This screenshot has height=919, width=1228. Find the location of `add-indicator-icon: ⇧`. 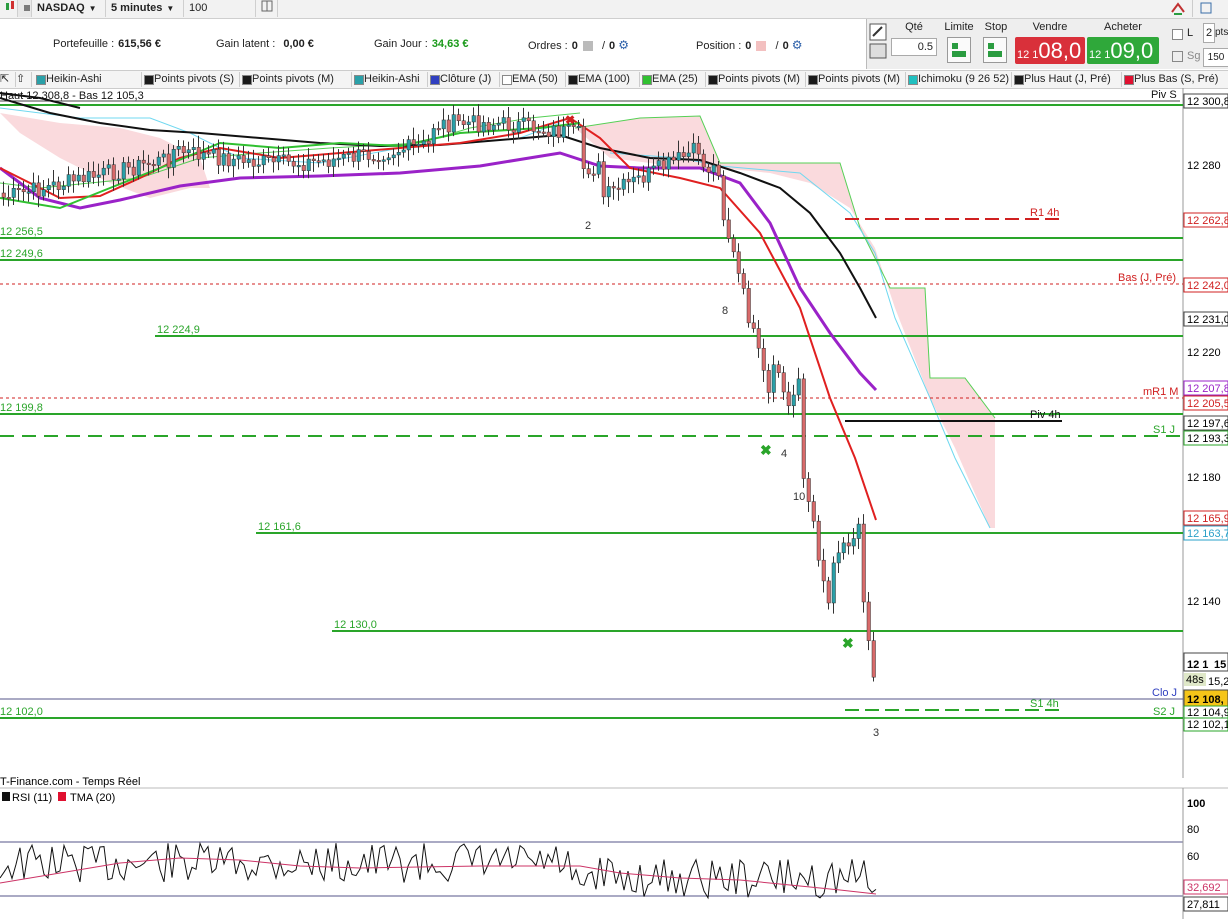

add-indicator-icon: ⇧ is located at coordinates (24, 79).